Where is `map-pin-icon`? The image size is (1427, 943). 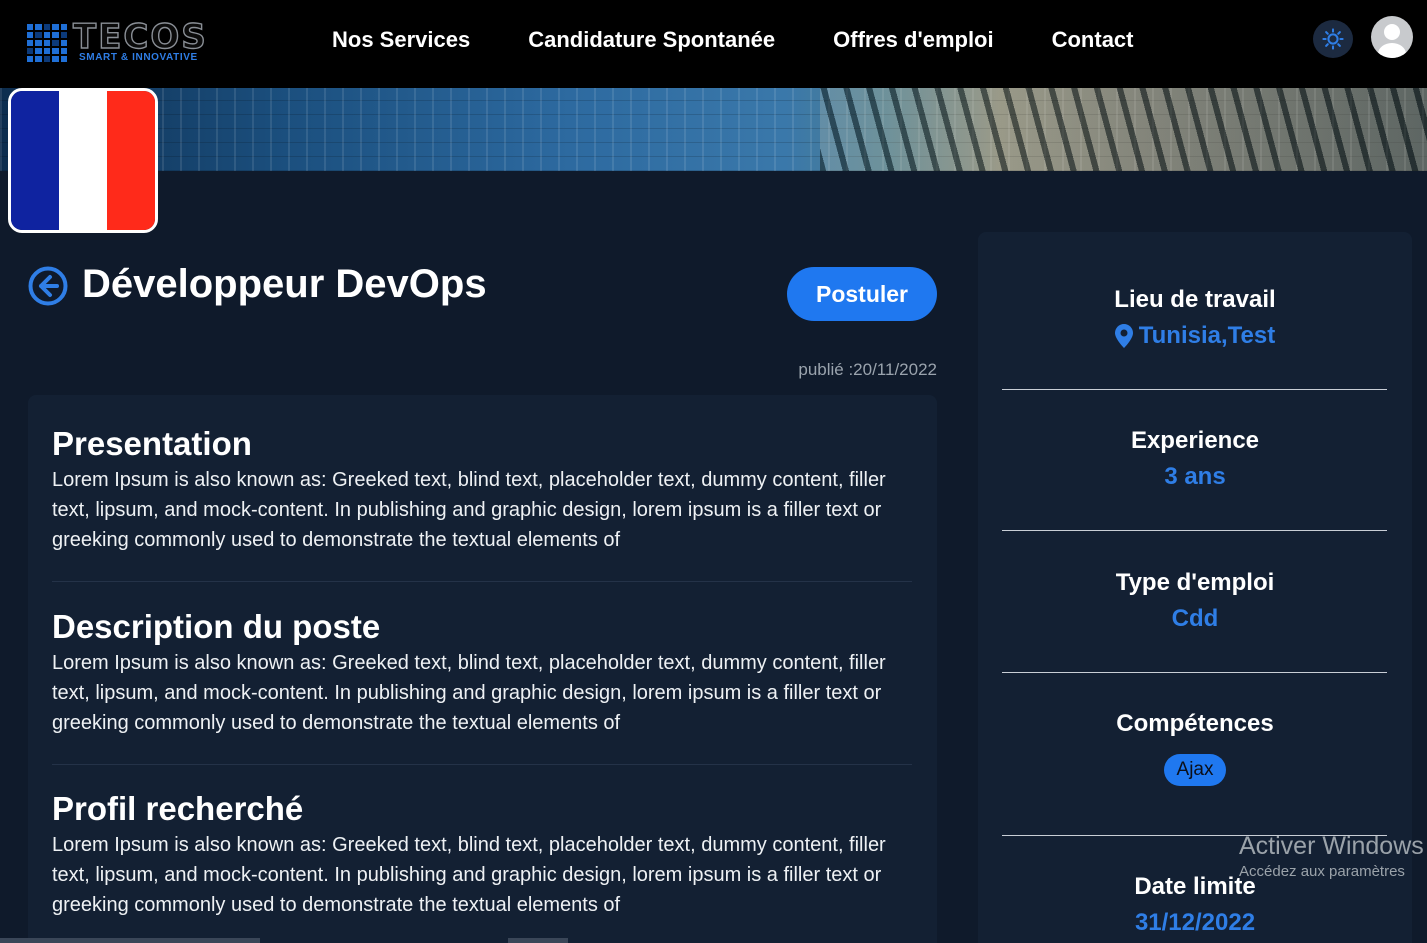 map-pin-icon is located at coordinates (1123, 336).